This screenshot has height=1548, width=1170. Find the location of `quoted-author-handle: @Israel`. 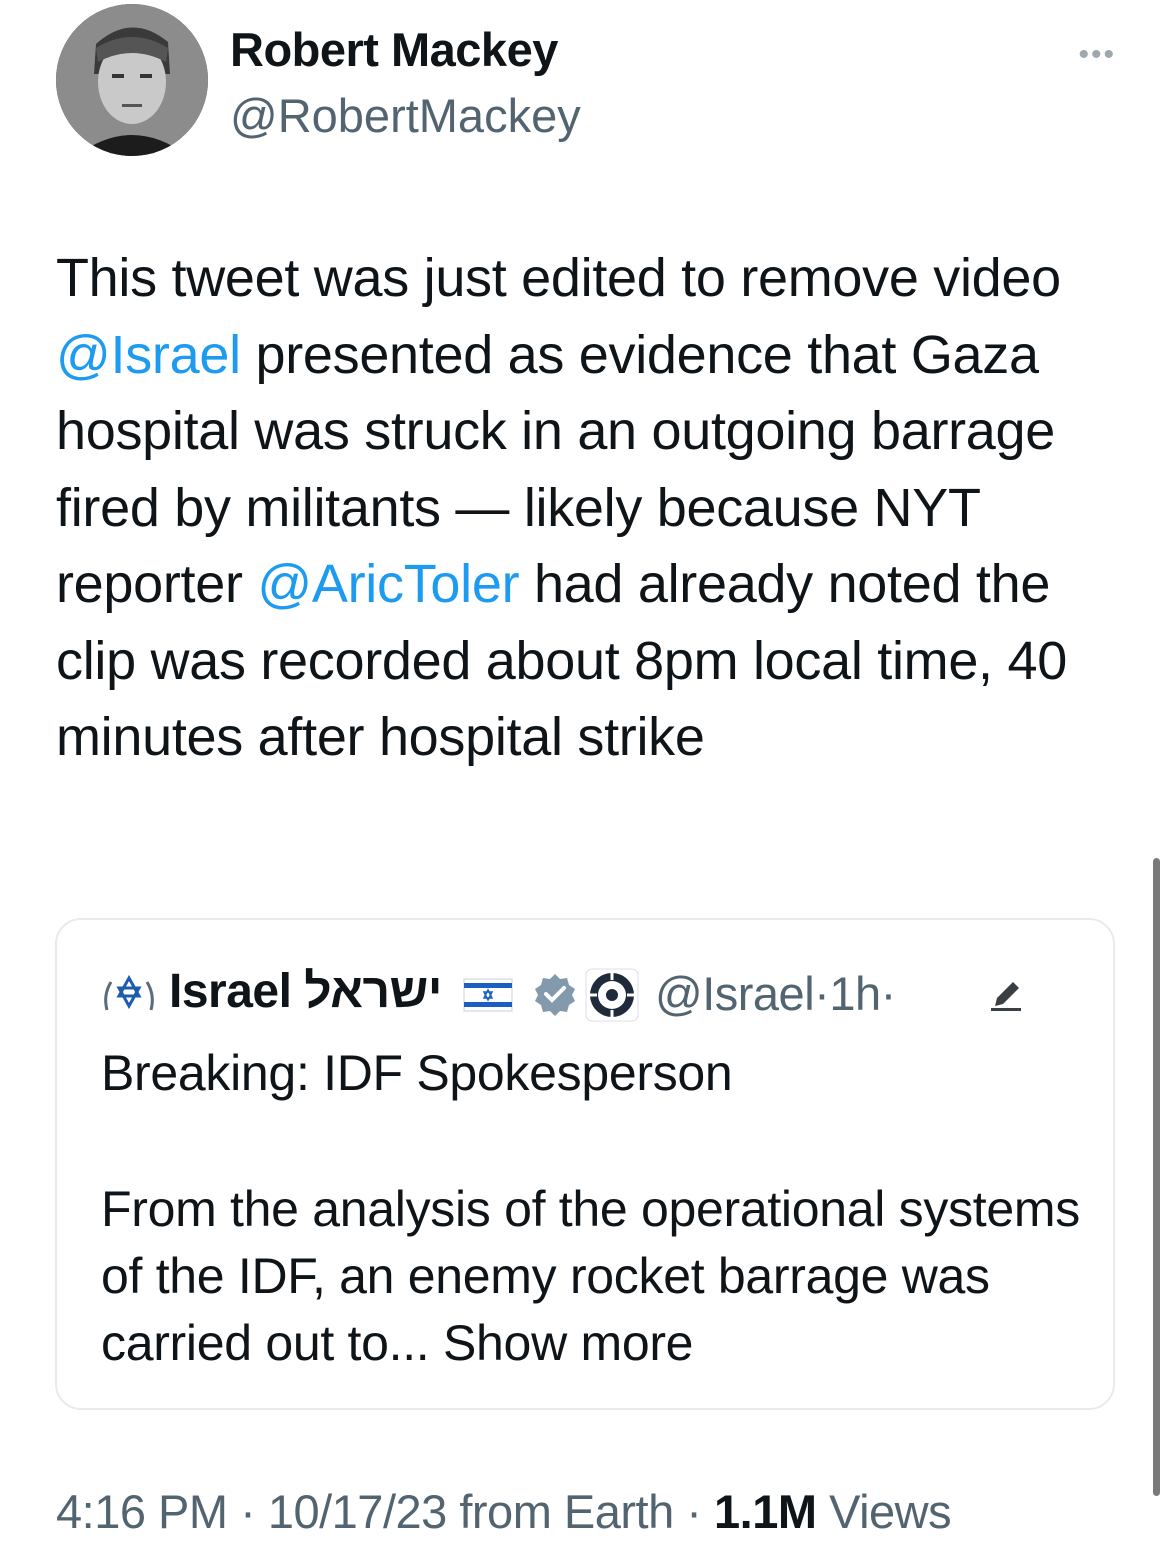

quoted-author-handle: @Israel is located at coordinates (735, 993).